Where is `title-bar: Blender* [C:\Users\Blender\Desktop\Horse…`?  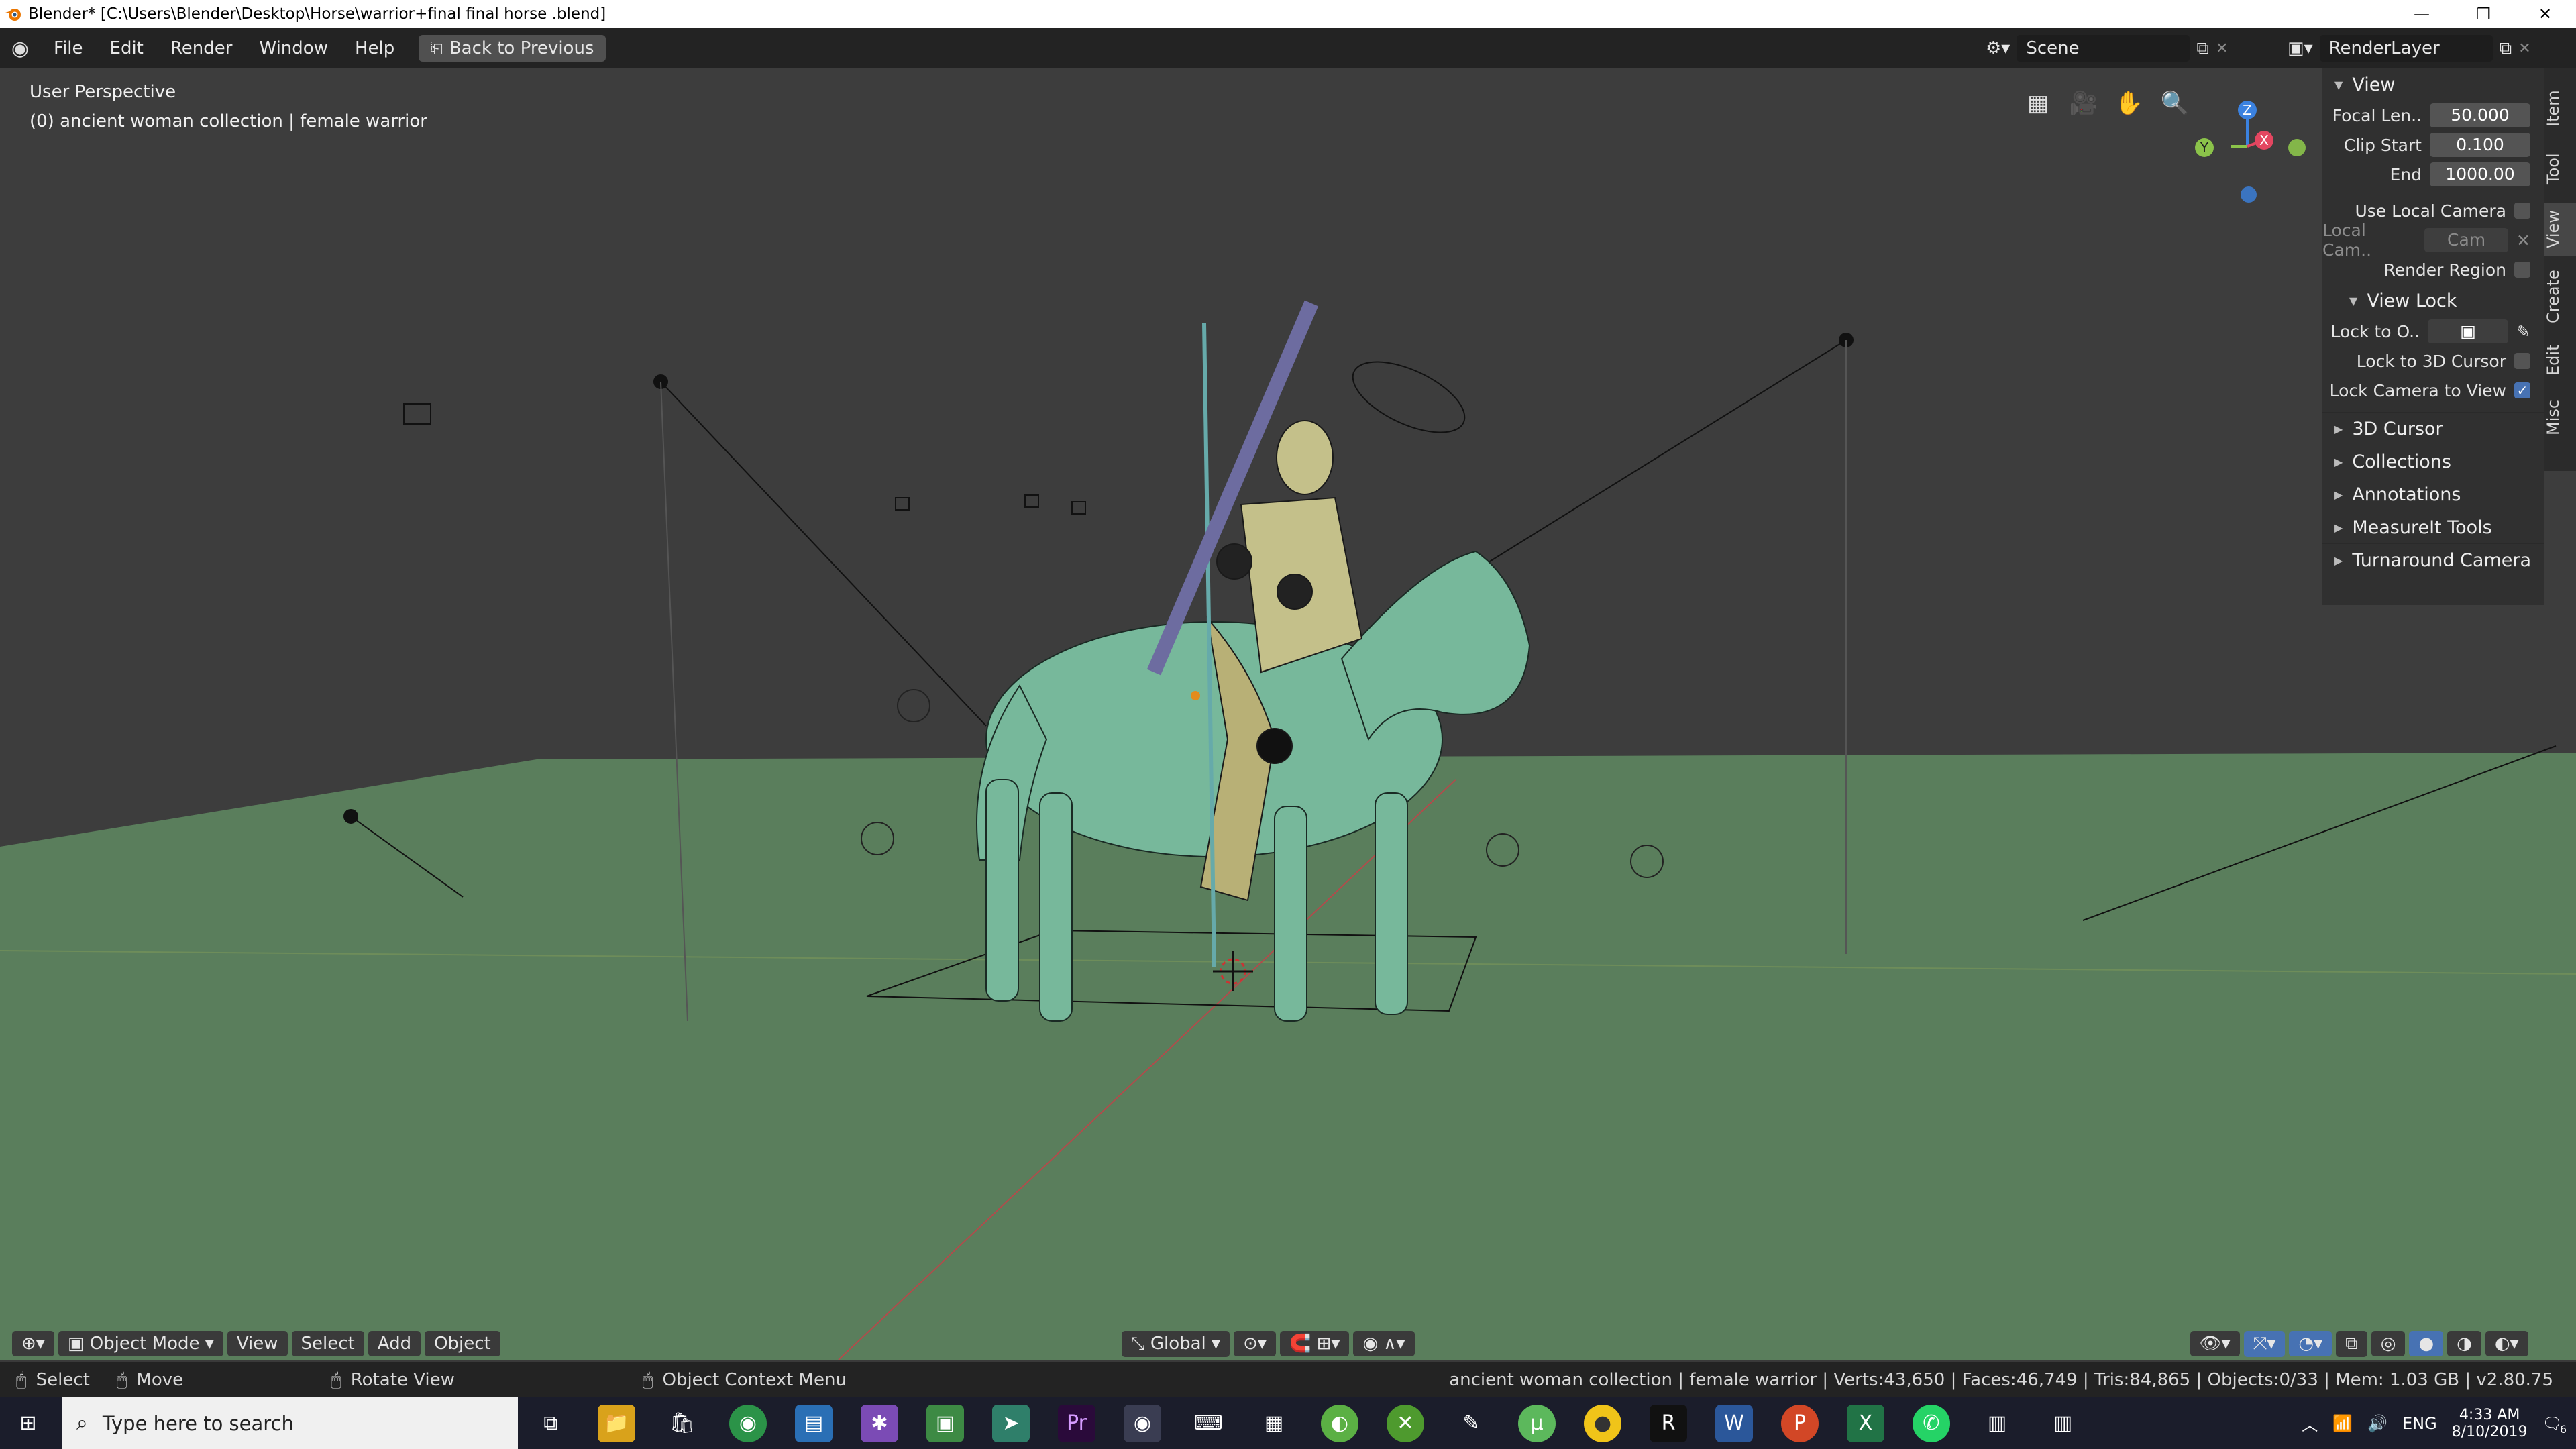
title-bar: Blender* [C:\Users\Blender\Desktop\Horse… is located at coordinates (1288, 14).